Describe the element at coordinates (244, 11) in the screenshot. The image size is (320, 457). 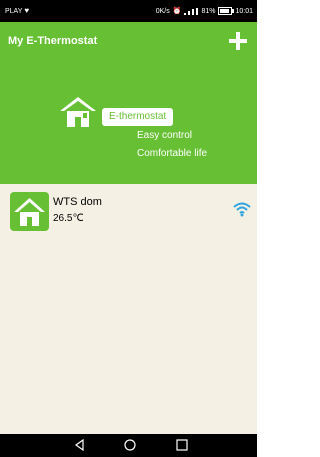
I see `clock: 10:01` at that location.